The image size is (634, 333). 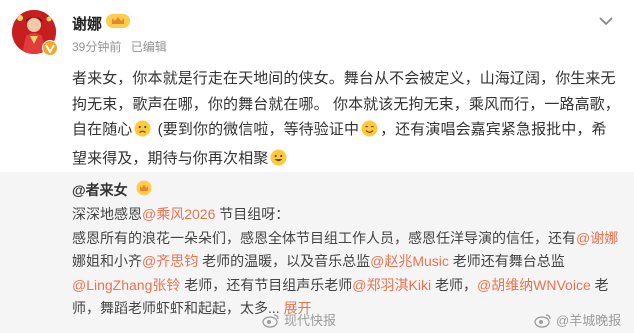 I want to click on mention-link: @郑羽淇Kiki, so click(x=391, y=285).